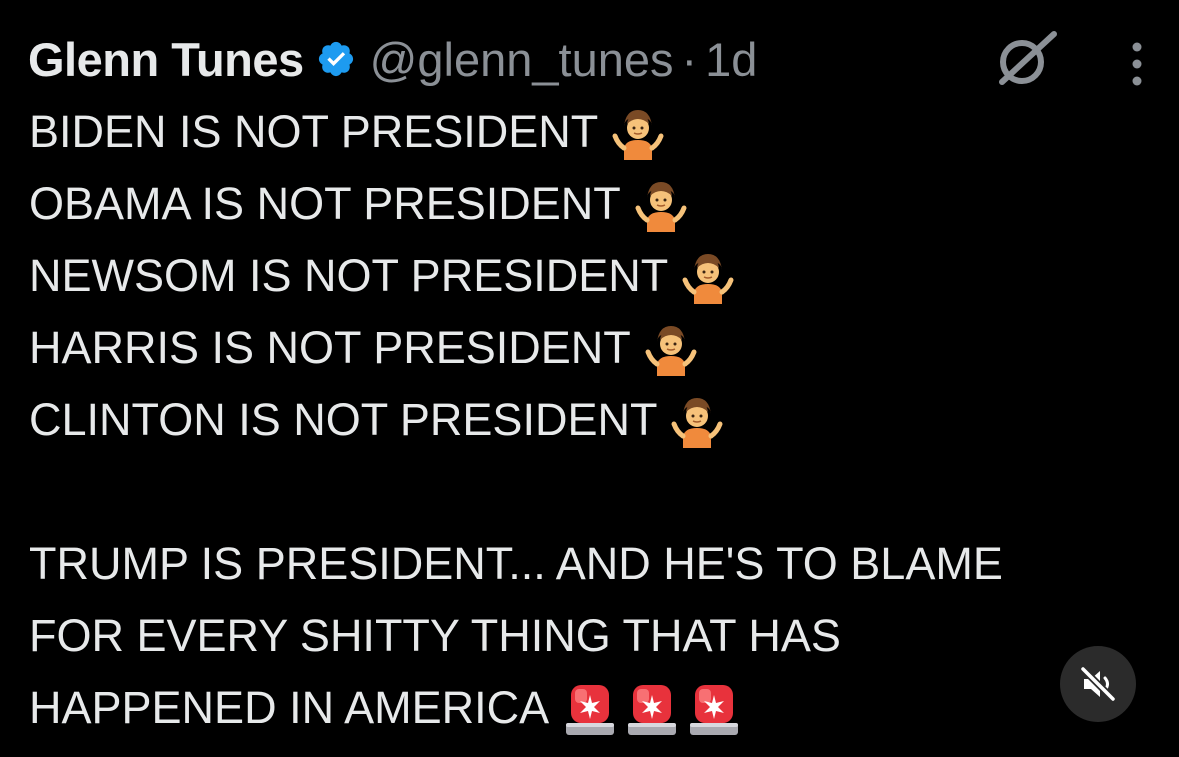  I want to click on grok-icon, so click(1025, 59).